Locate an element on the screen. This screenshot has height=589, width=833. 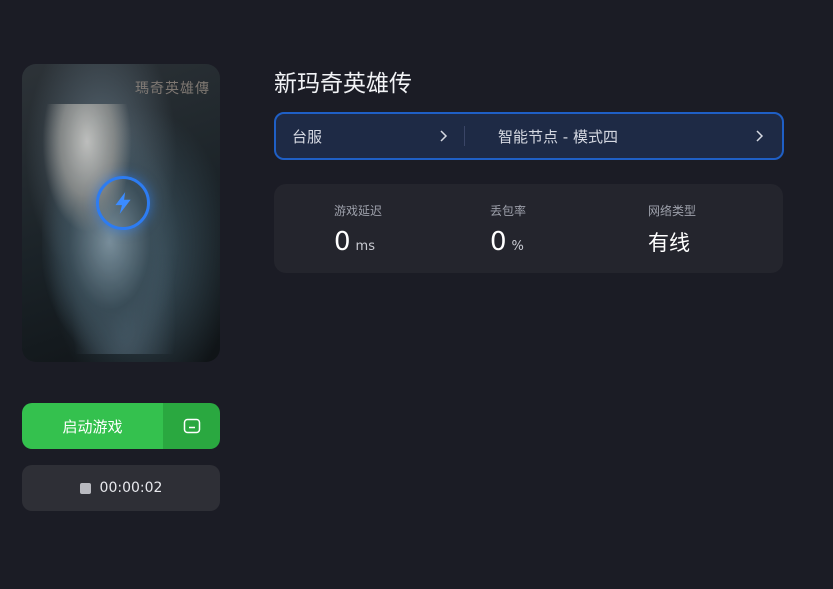
region-label: 台服 is located at coordinates (307, 136).